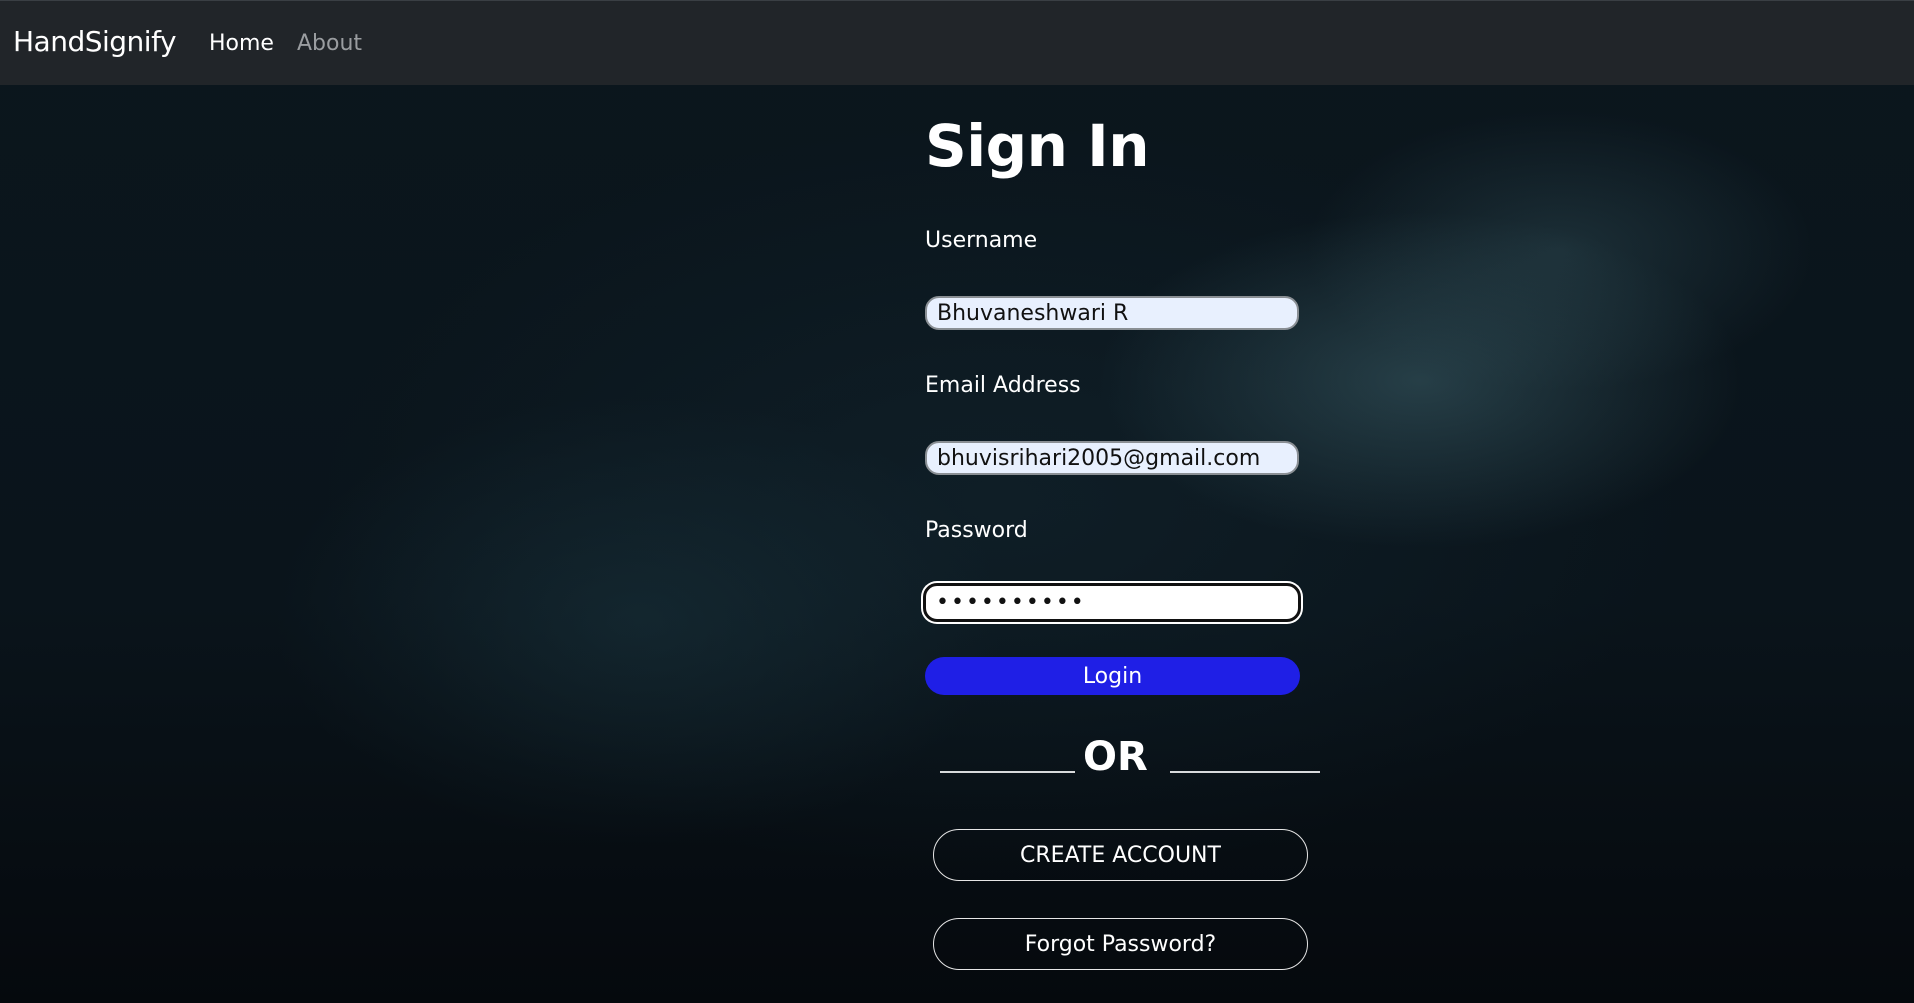 The width and height of the screenshot is (1914, 1003). What do you see at coordinates (1007, 772) in the screenshot?
I see `divider-line-left` at bounding box center [1007, 772].